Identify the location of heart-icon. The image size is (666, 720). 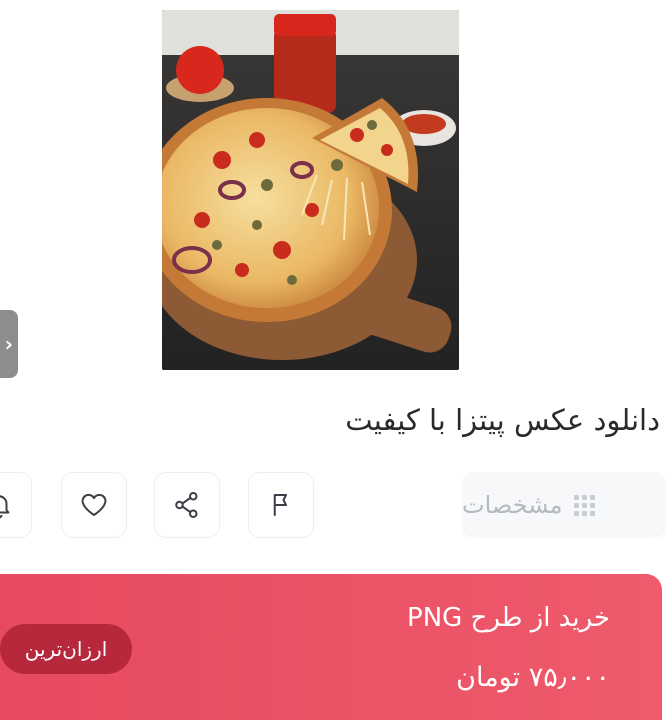
(94, 504).